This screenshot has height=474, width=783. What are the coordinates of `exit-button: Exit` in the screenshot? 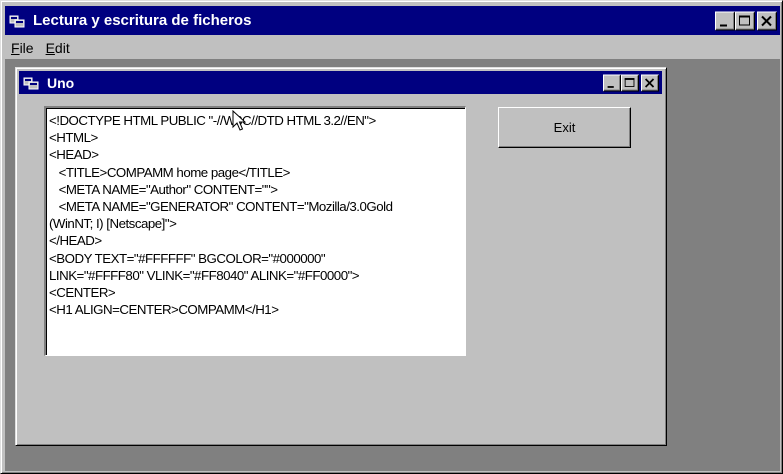 It's located at (564, 127).